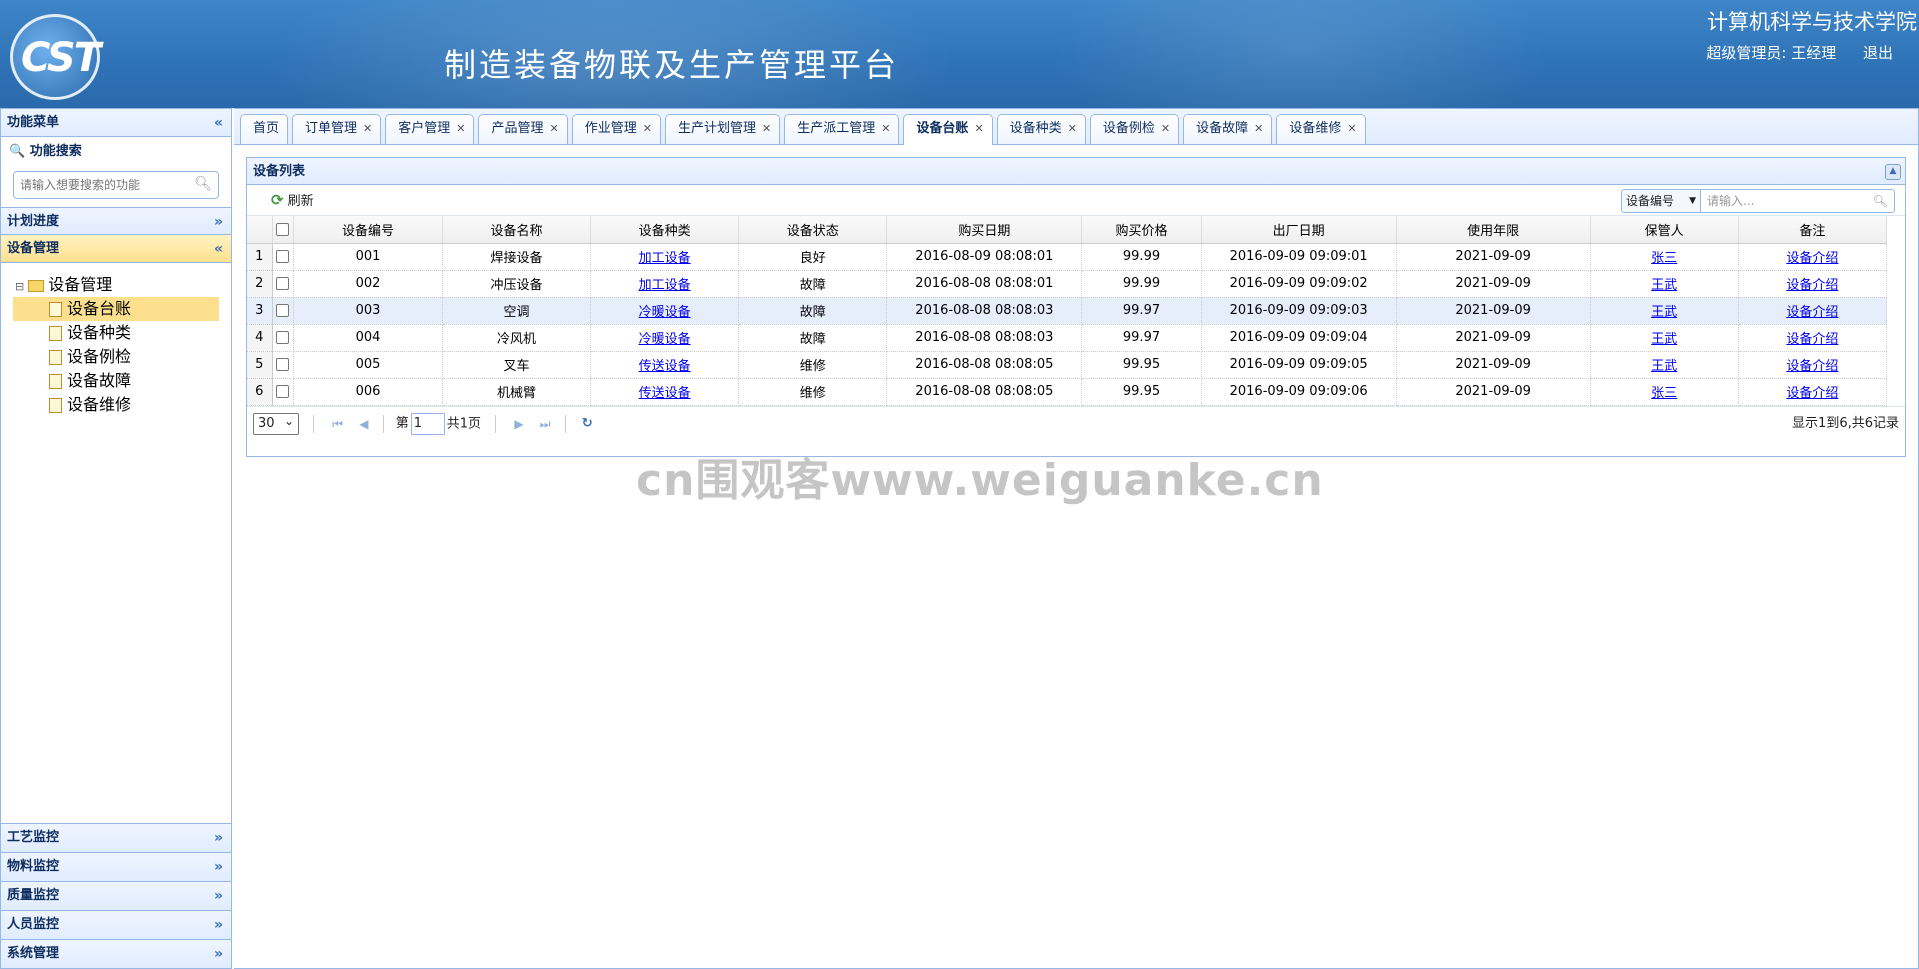  I want to click on column-header: 设备状态, so click(813, 230).